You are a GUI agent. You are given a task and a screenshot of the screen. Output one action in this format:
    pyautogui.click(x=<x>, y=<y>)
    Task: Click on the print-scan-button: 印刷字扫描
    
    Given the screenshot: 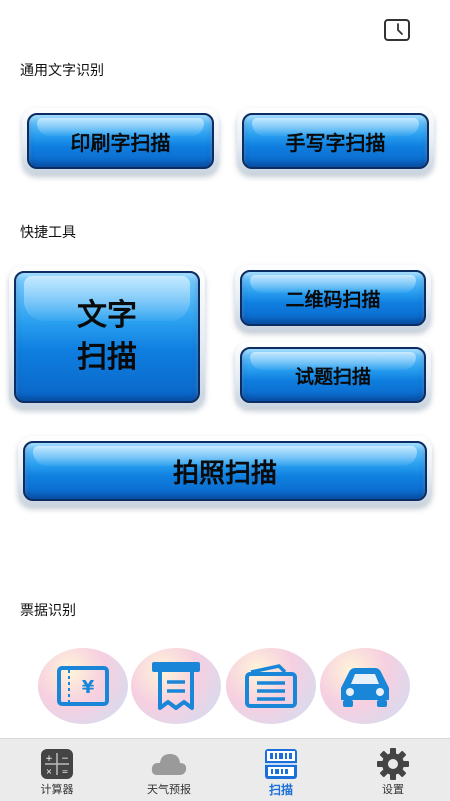 What is the action you would take?
    pyautogui.click(x=120, y=141)
    